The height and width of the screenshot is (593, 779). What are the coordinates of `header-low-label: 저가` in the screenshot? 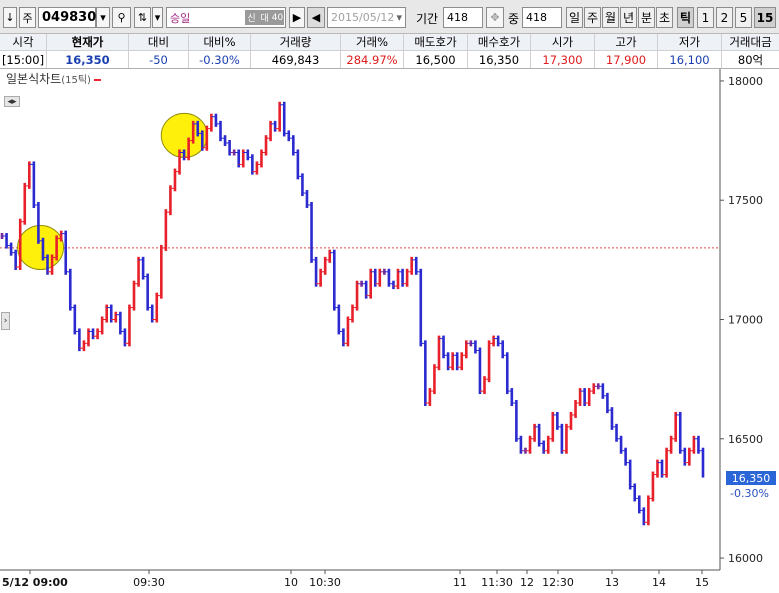 It's located at (689, 42).